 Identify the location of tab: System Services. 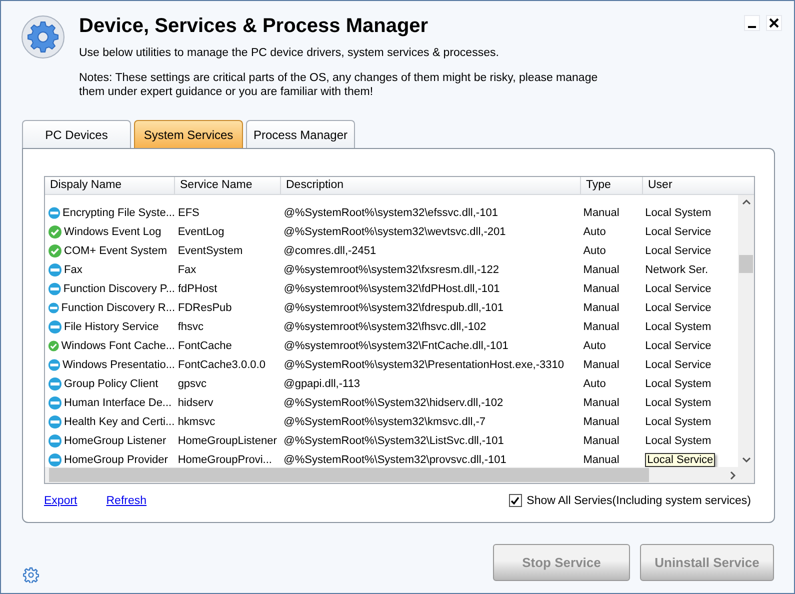
(188, 134).